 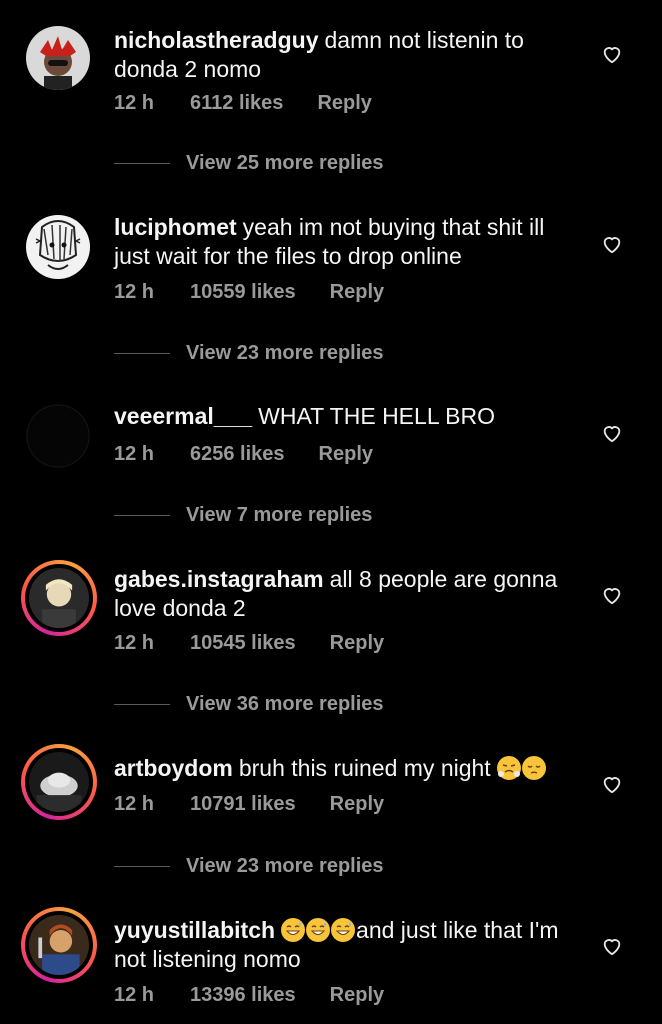 I want to click on comment-likes: 13396 likes, so click(x=243, y=995).